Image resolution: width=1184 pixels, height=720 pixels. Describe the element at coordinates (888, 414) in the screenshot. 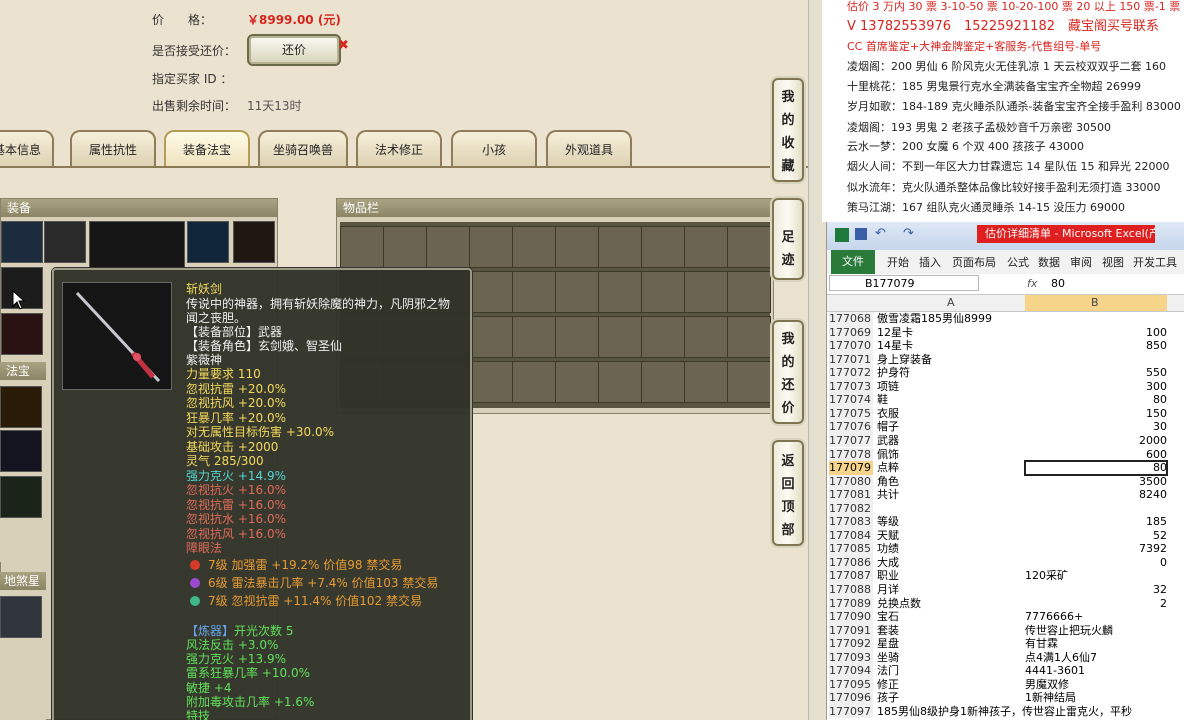

I see `cell-a: 衣服` at that location.